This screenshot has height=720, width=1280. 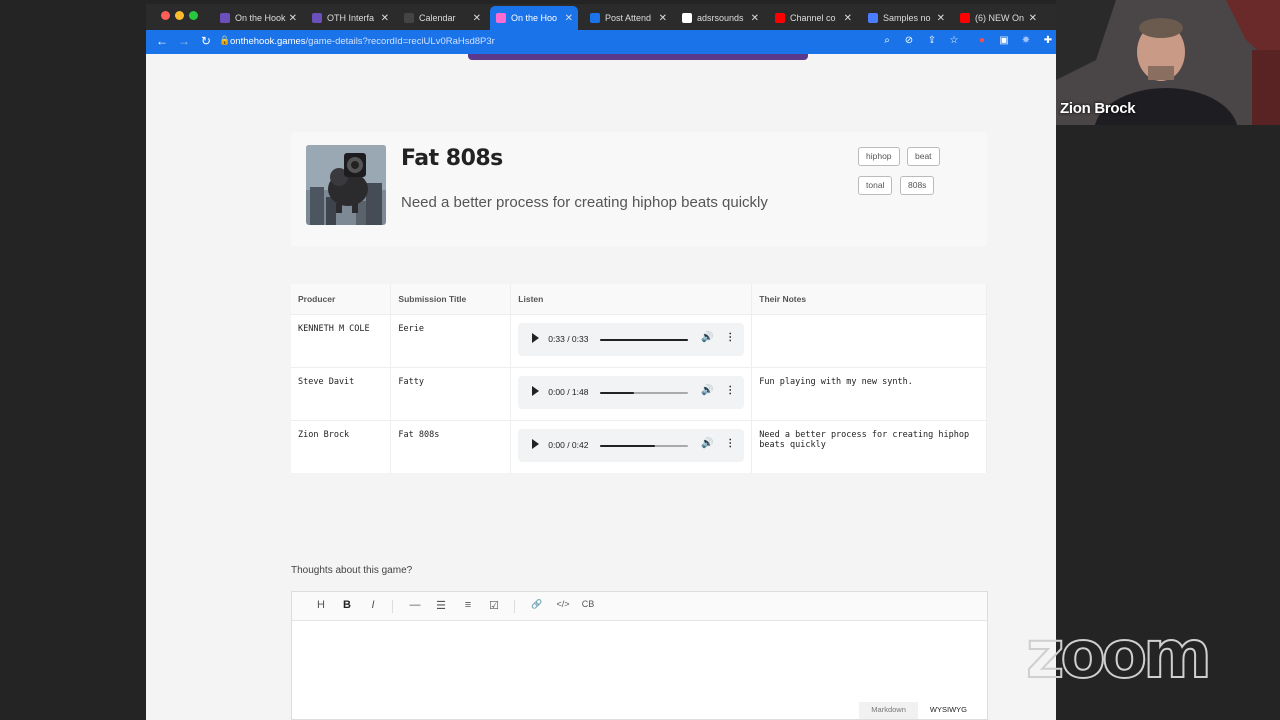 What do you see at coordinates (451, 446) in the screenshot?
I see `submission-title-cell: Fat 808s` at bounding box center [451, 446].